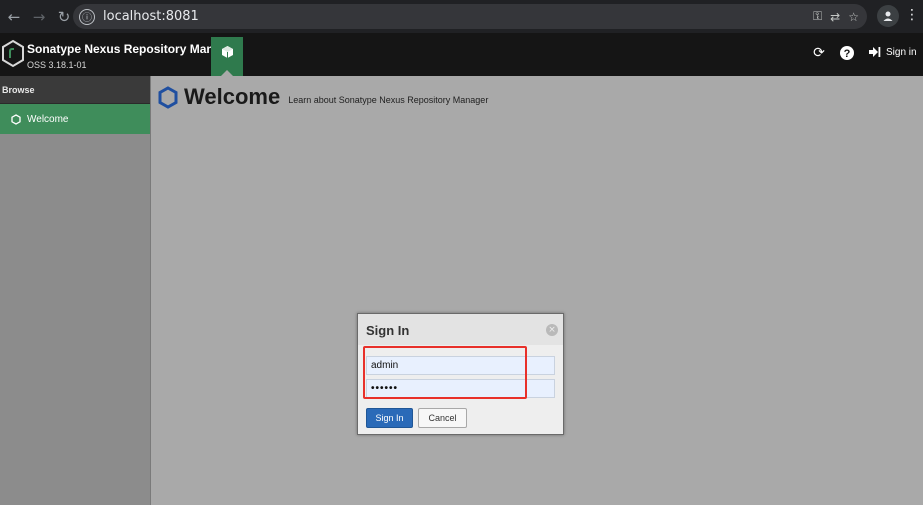 Image resolution: width=923 pixels, height=505 pixels. What do you see at coordinates (48, 119) in the screenshot?
I see `sidebar-item-label: Welcome` at bounding box center [48, 119].